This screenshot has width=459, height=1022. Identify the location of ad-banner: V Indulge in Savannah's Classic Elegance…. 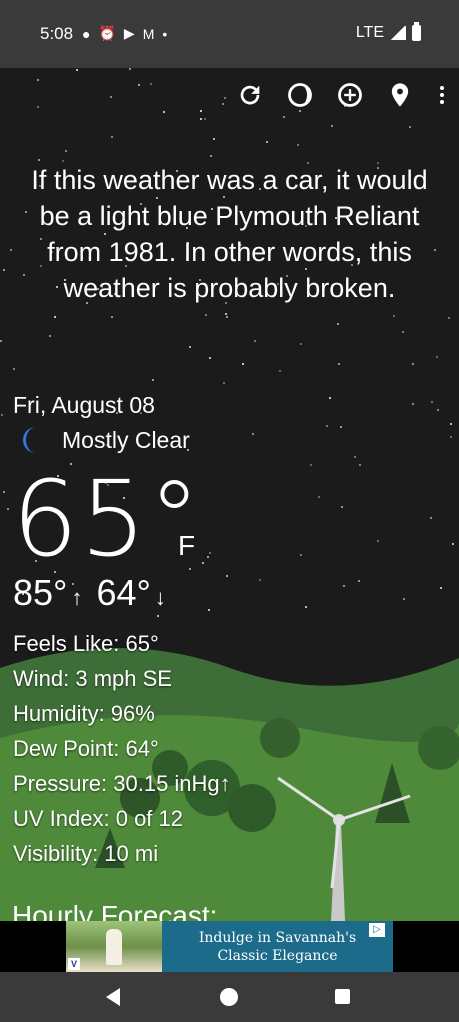
(229, 946).